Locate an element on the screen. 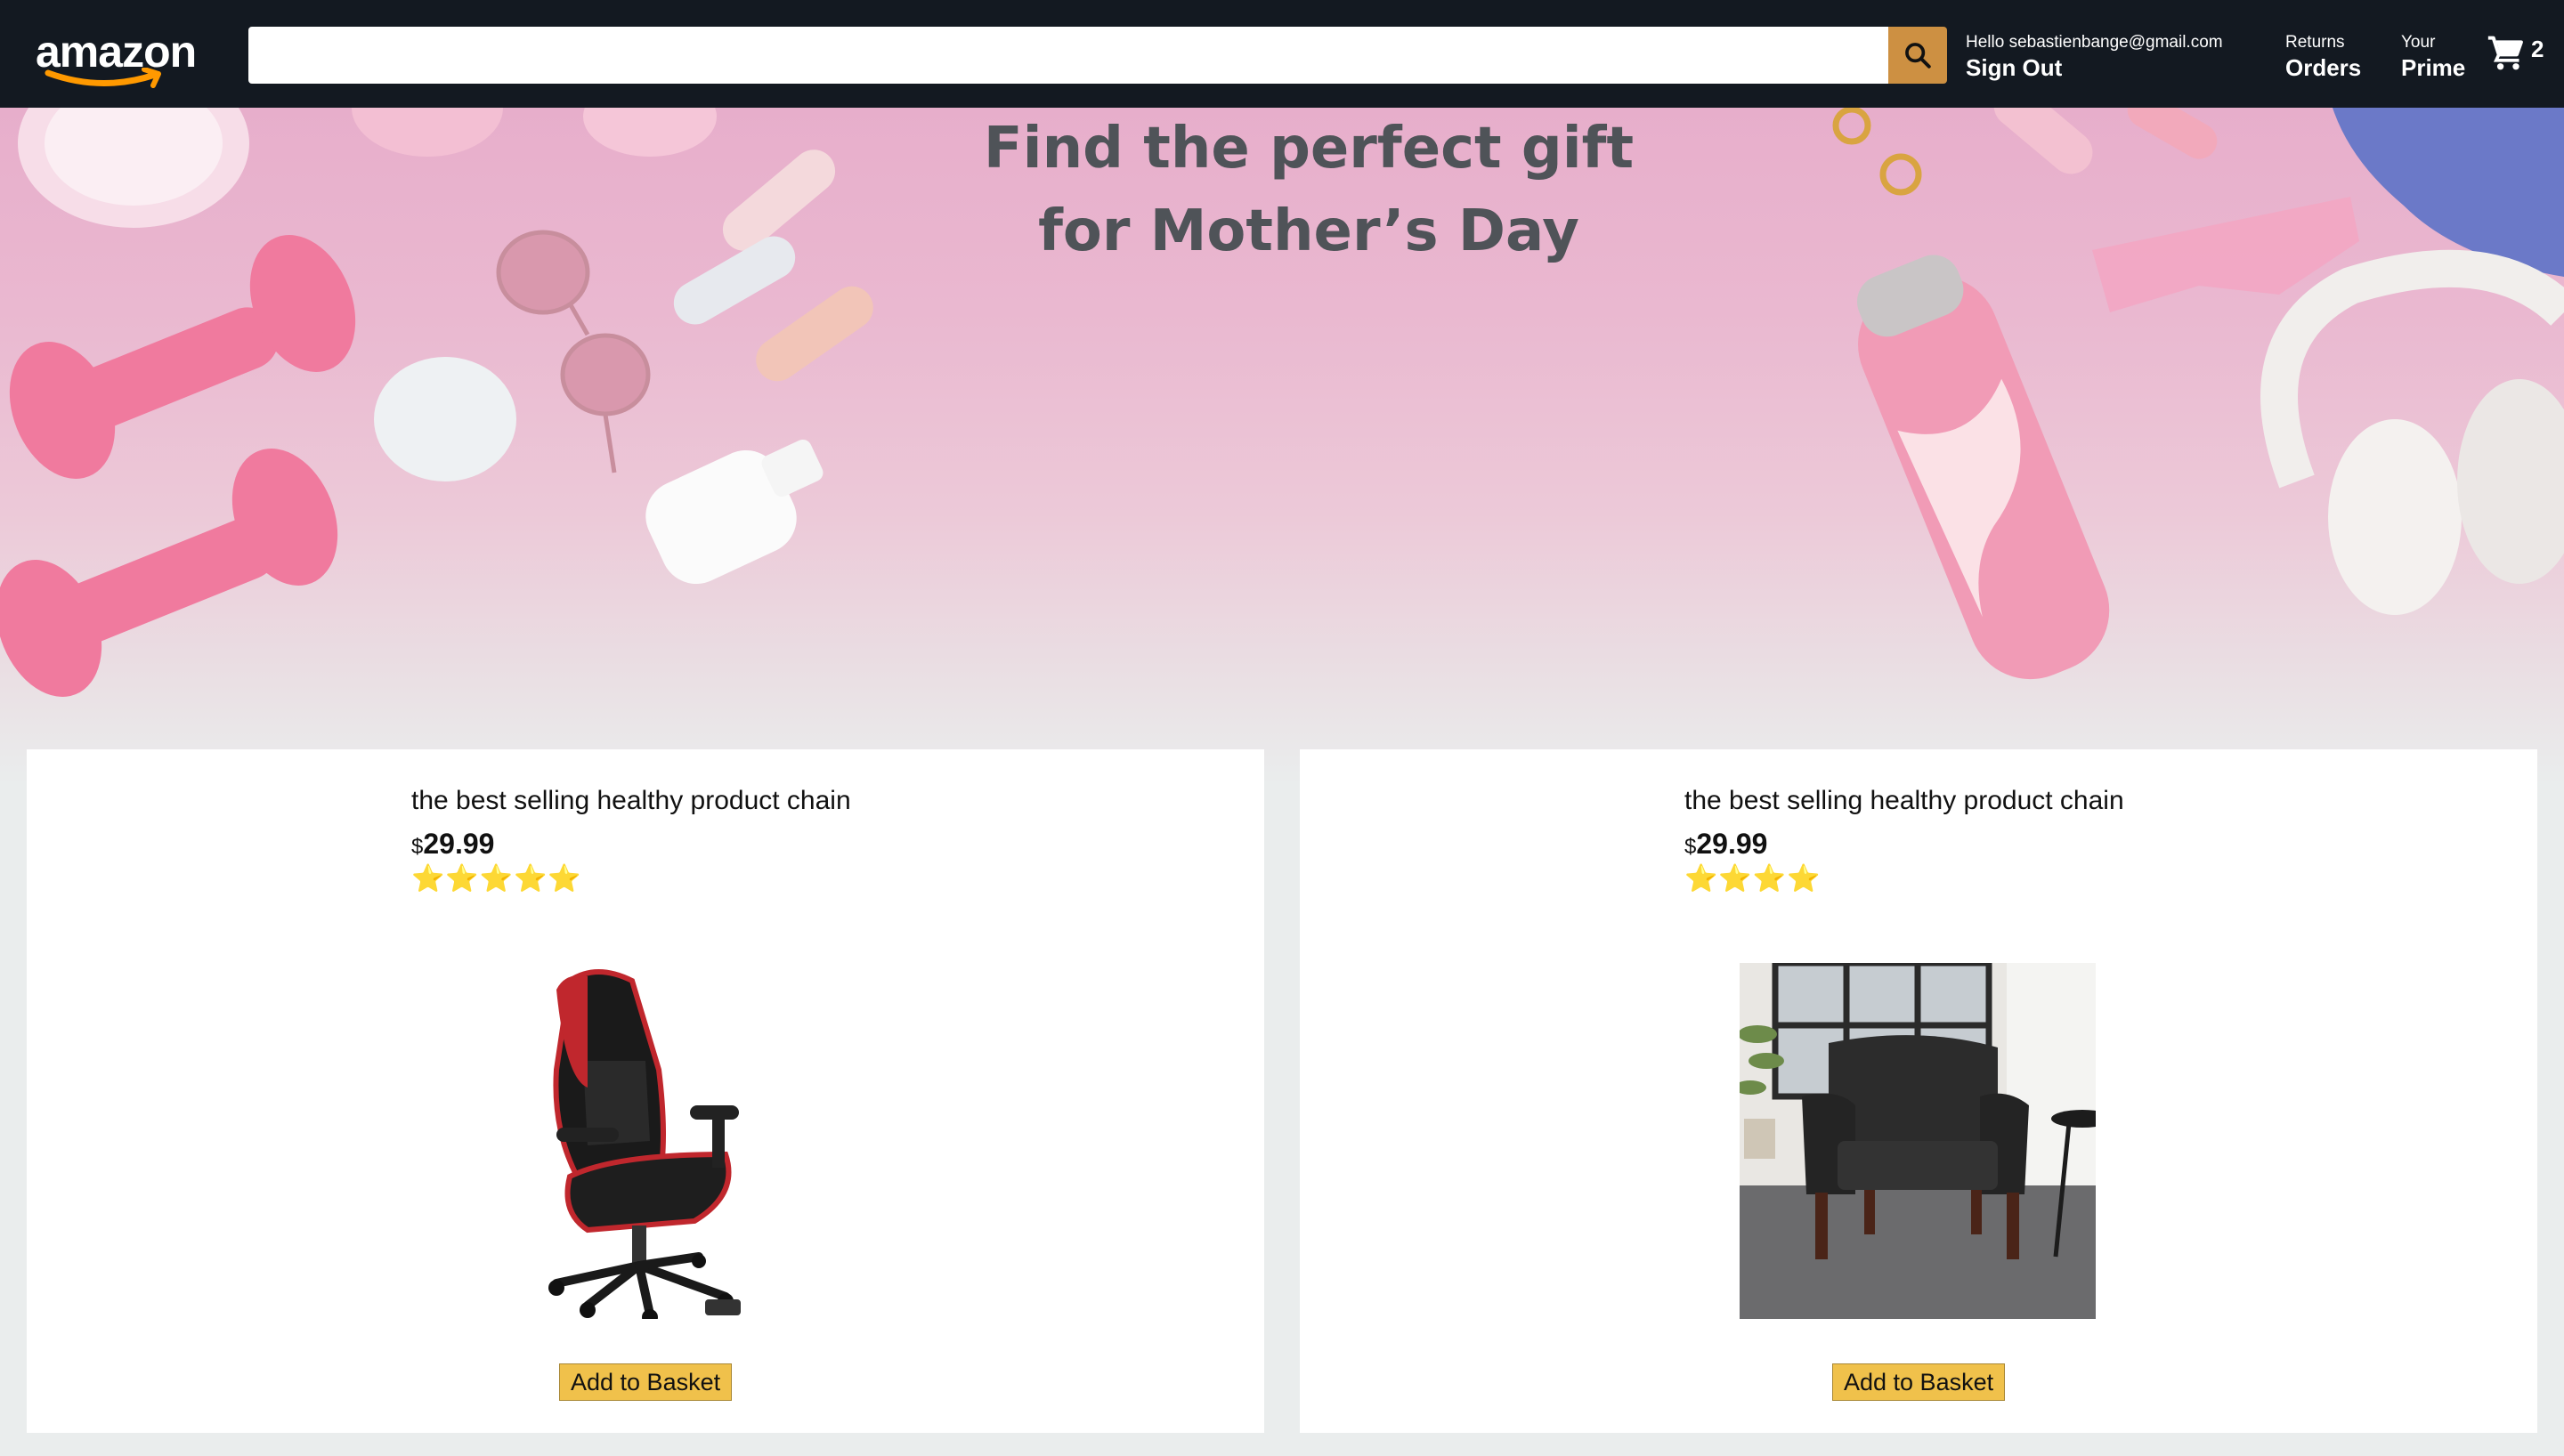 The image size is (2564, 1456). star-rating: ⭐⭐⭐⭐ is located at coordinates (1753, 879).